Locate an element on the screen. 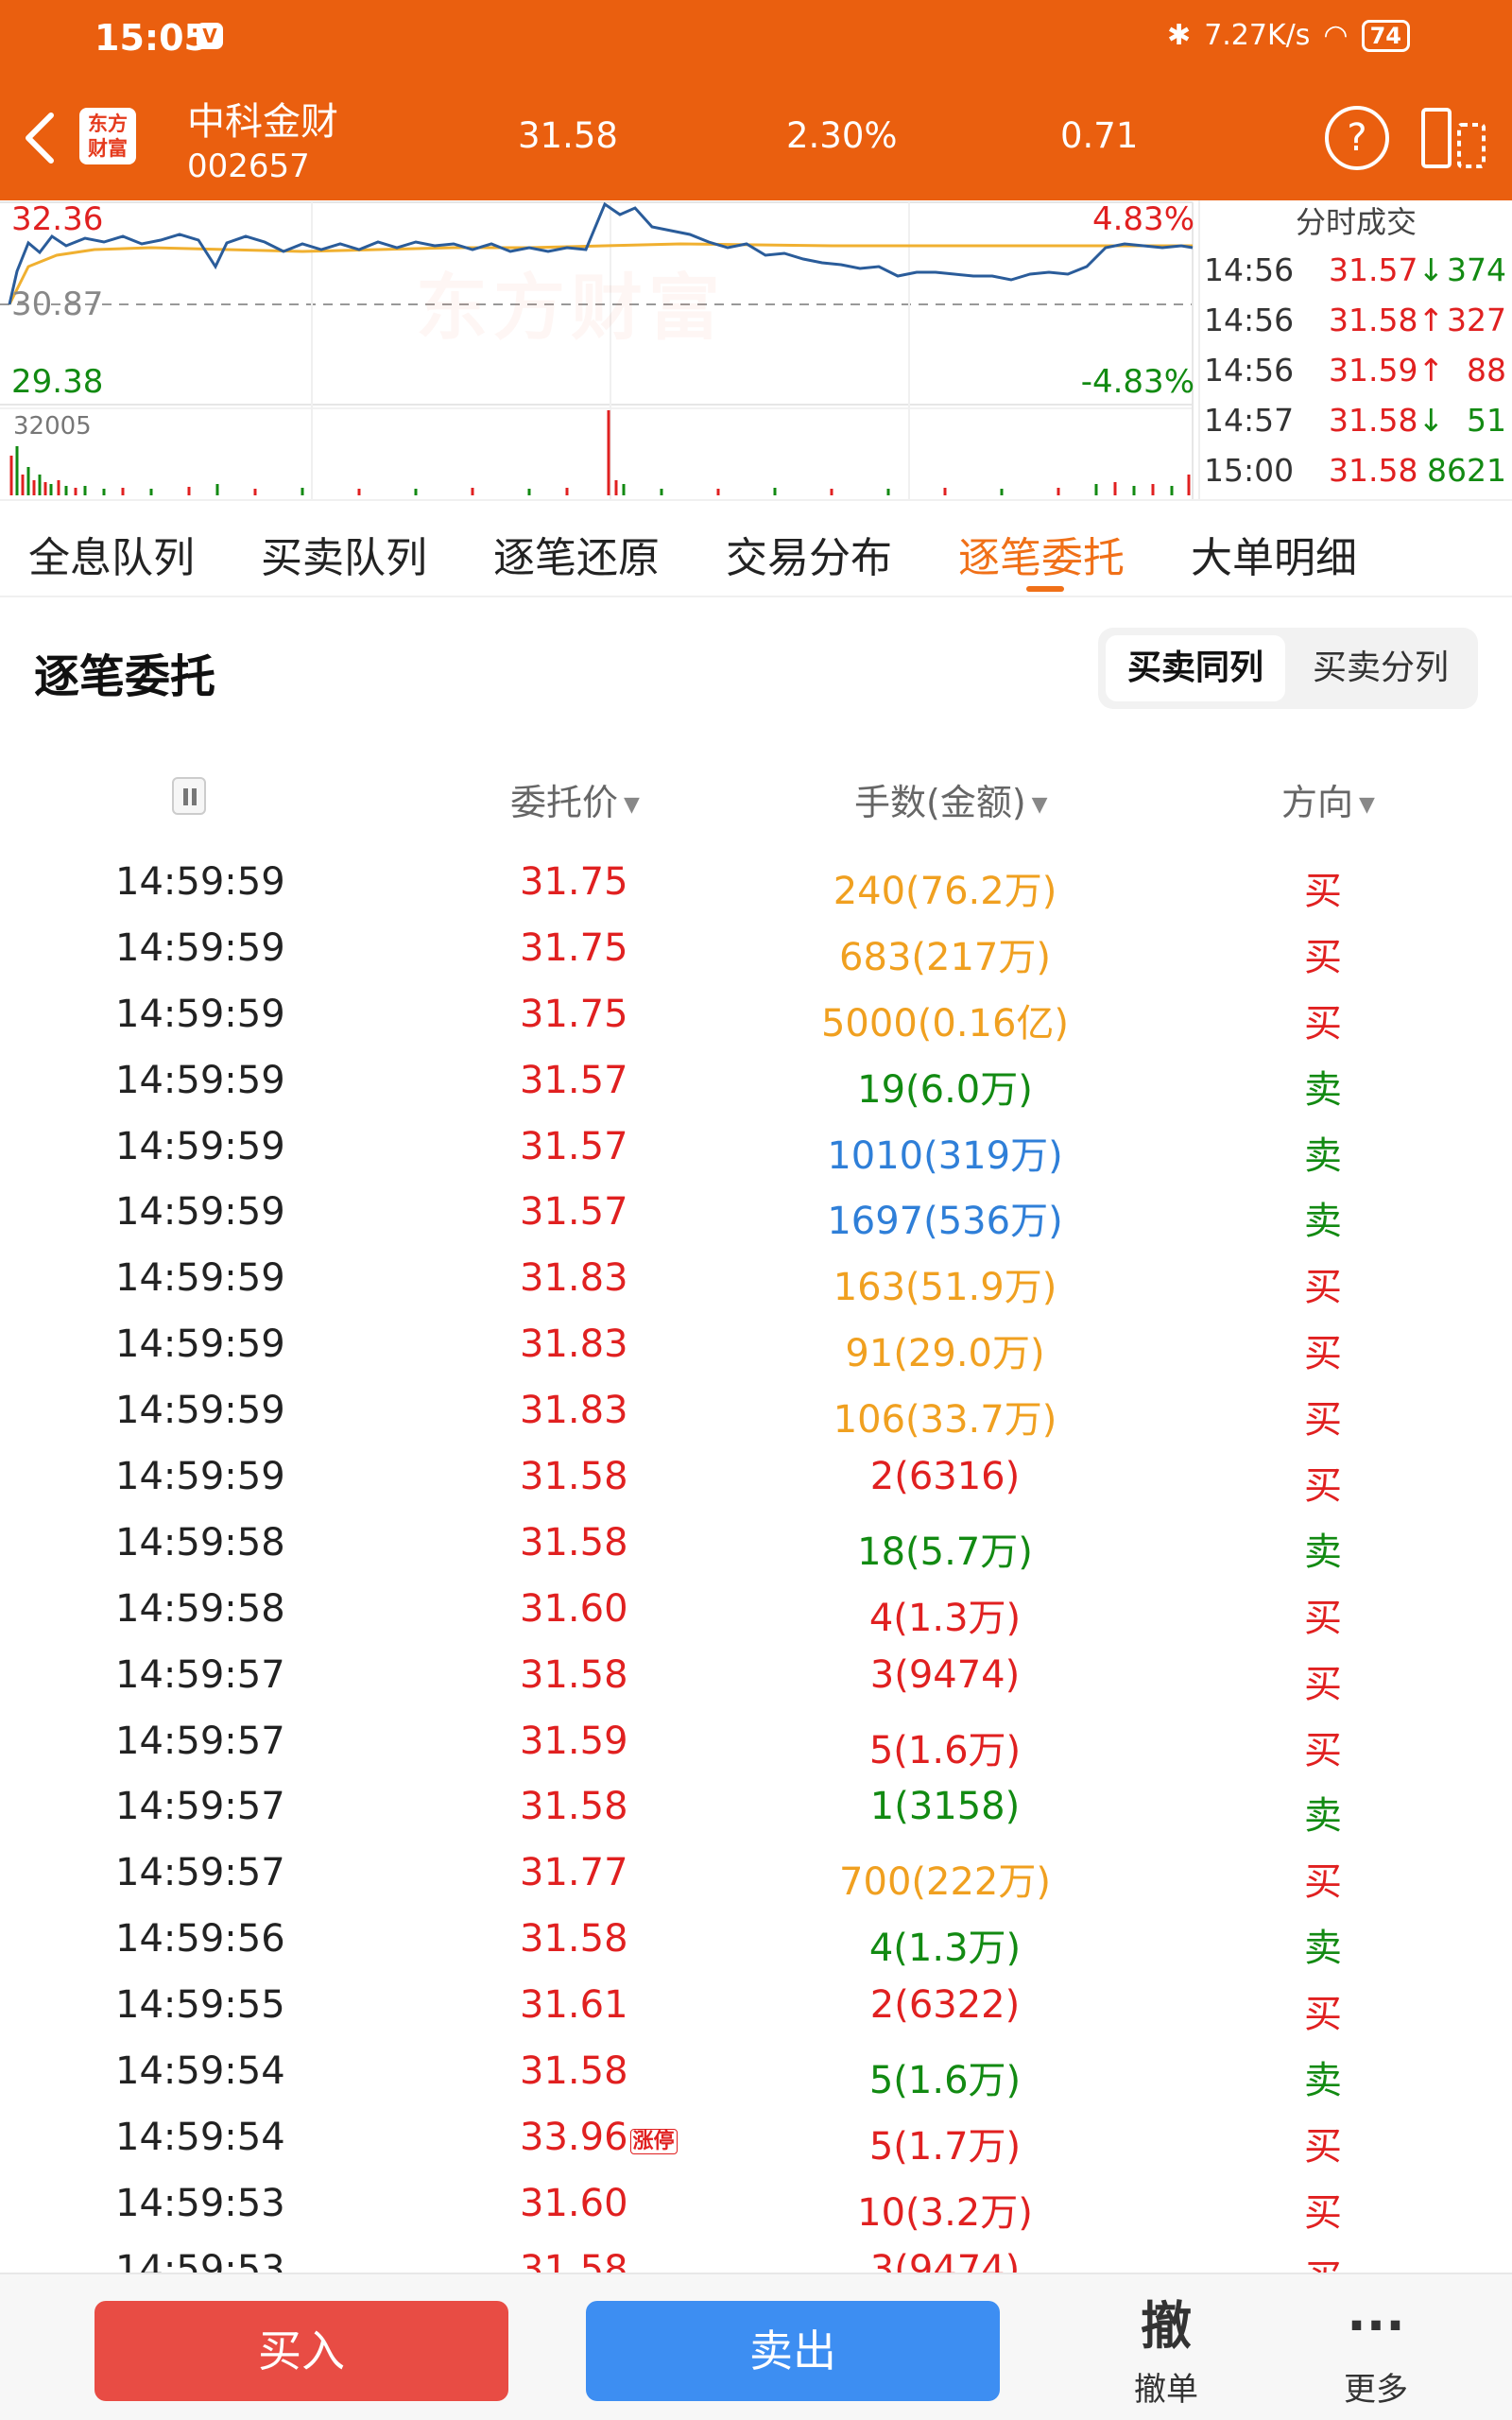  order-row: 14:59:59 31.75 5000(0.16亿) 买 is located at coordinates (756, 1018).